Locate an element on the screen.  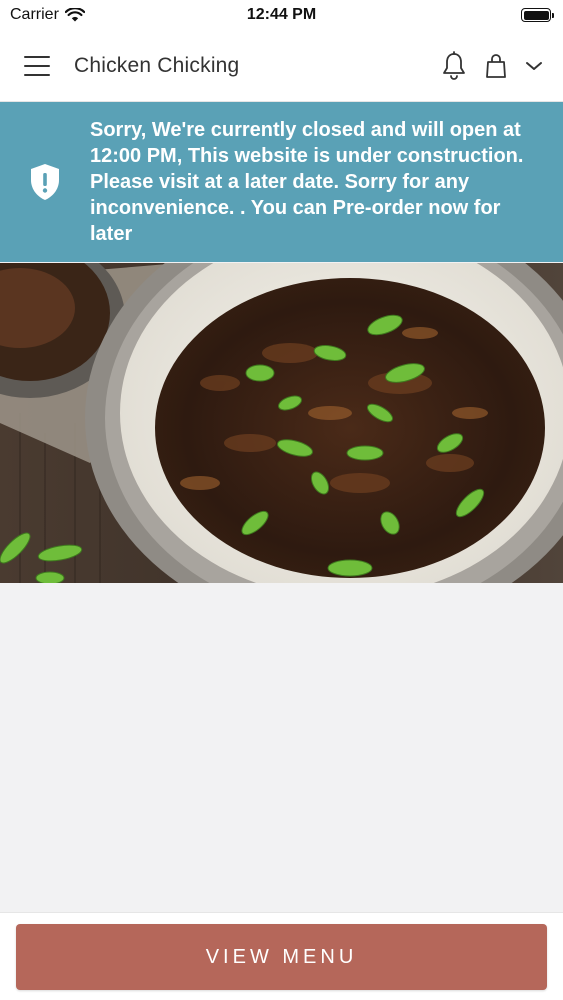
wifi-icon is located at coordinates (74, 15).